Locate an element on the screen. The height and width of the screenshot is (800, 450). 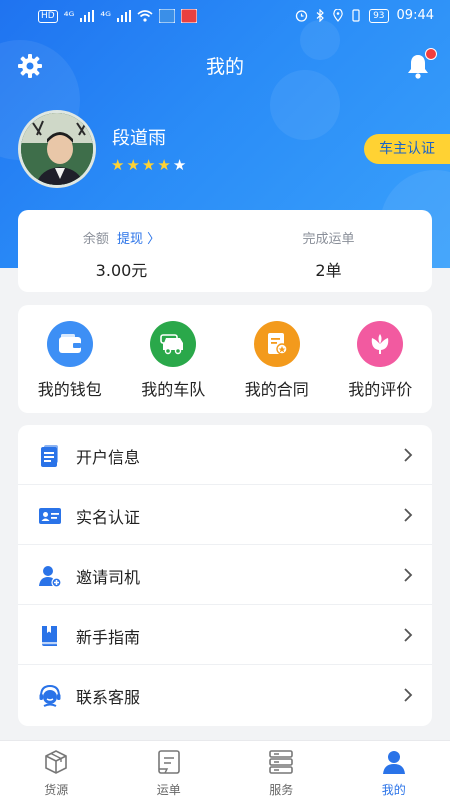
list-item-account-info: 开户信息 is located at coordinates (225, 455).